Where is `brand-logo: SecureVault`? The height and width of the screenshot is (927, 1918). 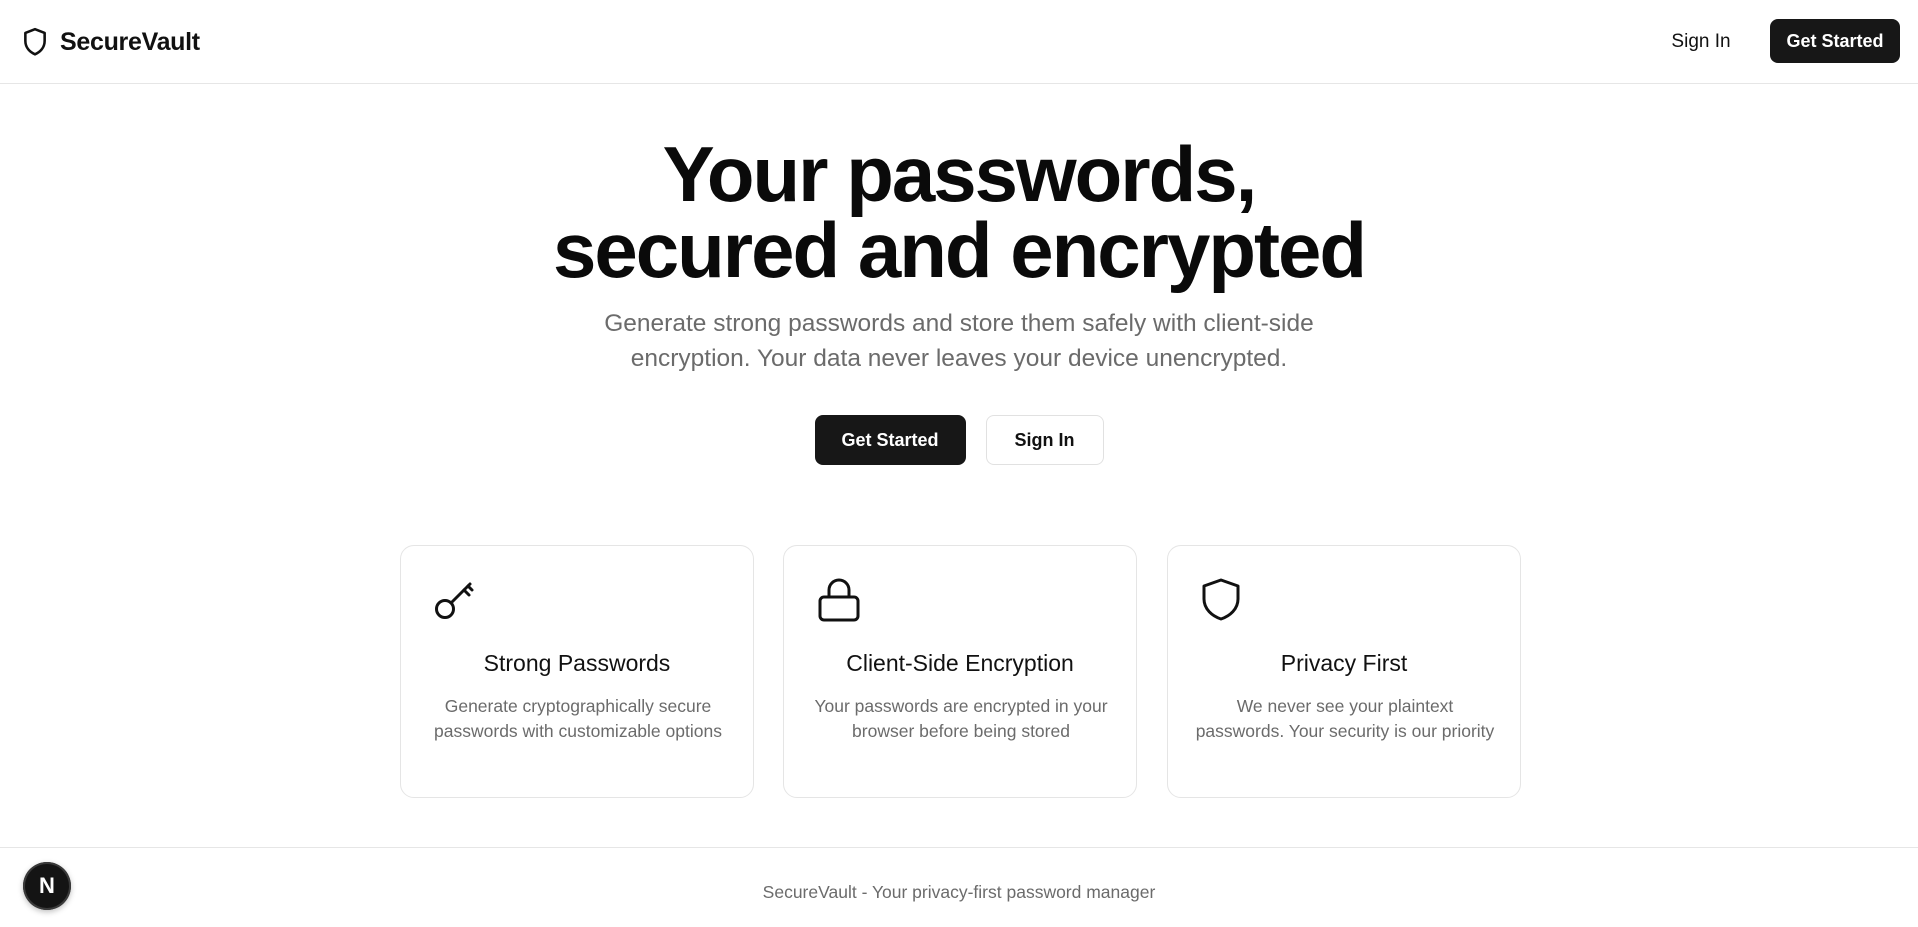 brand-logo: SecureVault is located at coordinates (111, 42).